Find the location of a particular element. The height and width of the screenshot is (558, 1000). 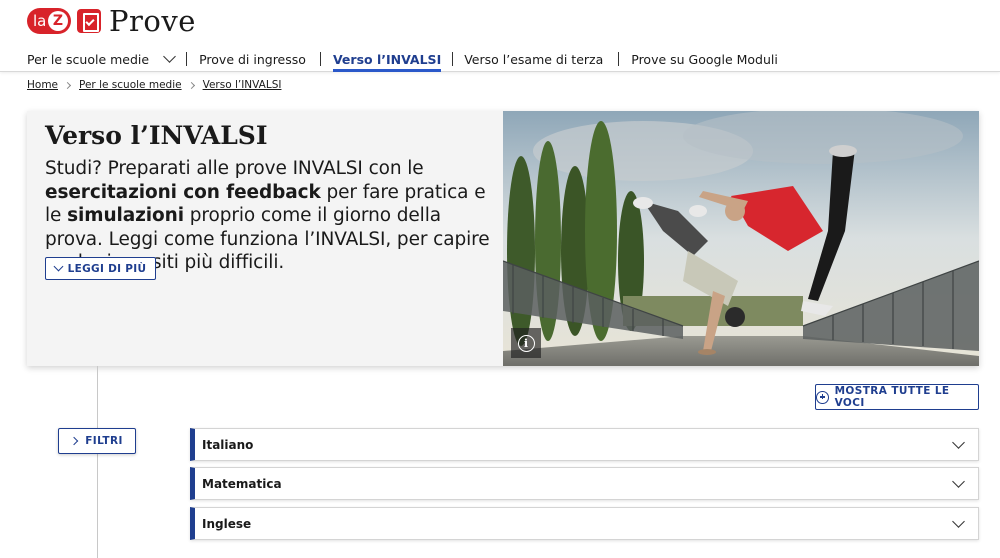

logo-la-text: la is located at coordinates (40, 21).